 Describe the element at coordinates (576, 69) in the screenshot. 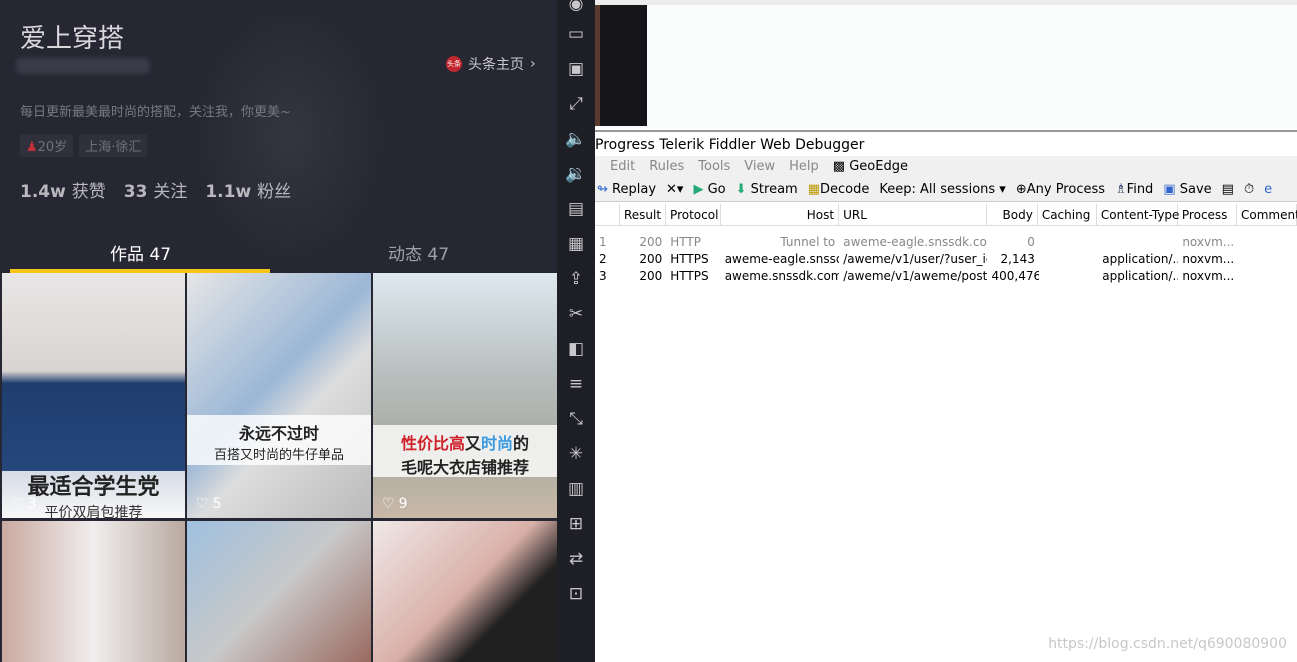

I see `mouse-icon: ▣` at that location.